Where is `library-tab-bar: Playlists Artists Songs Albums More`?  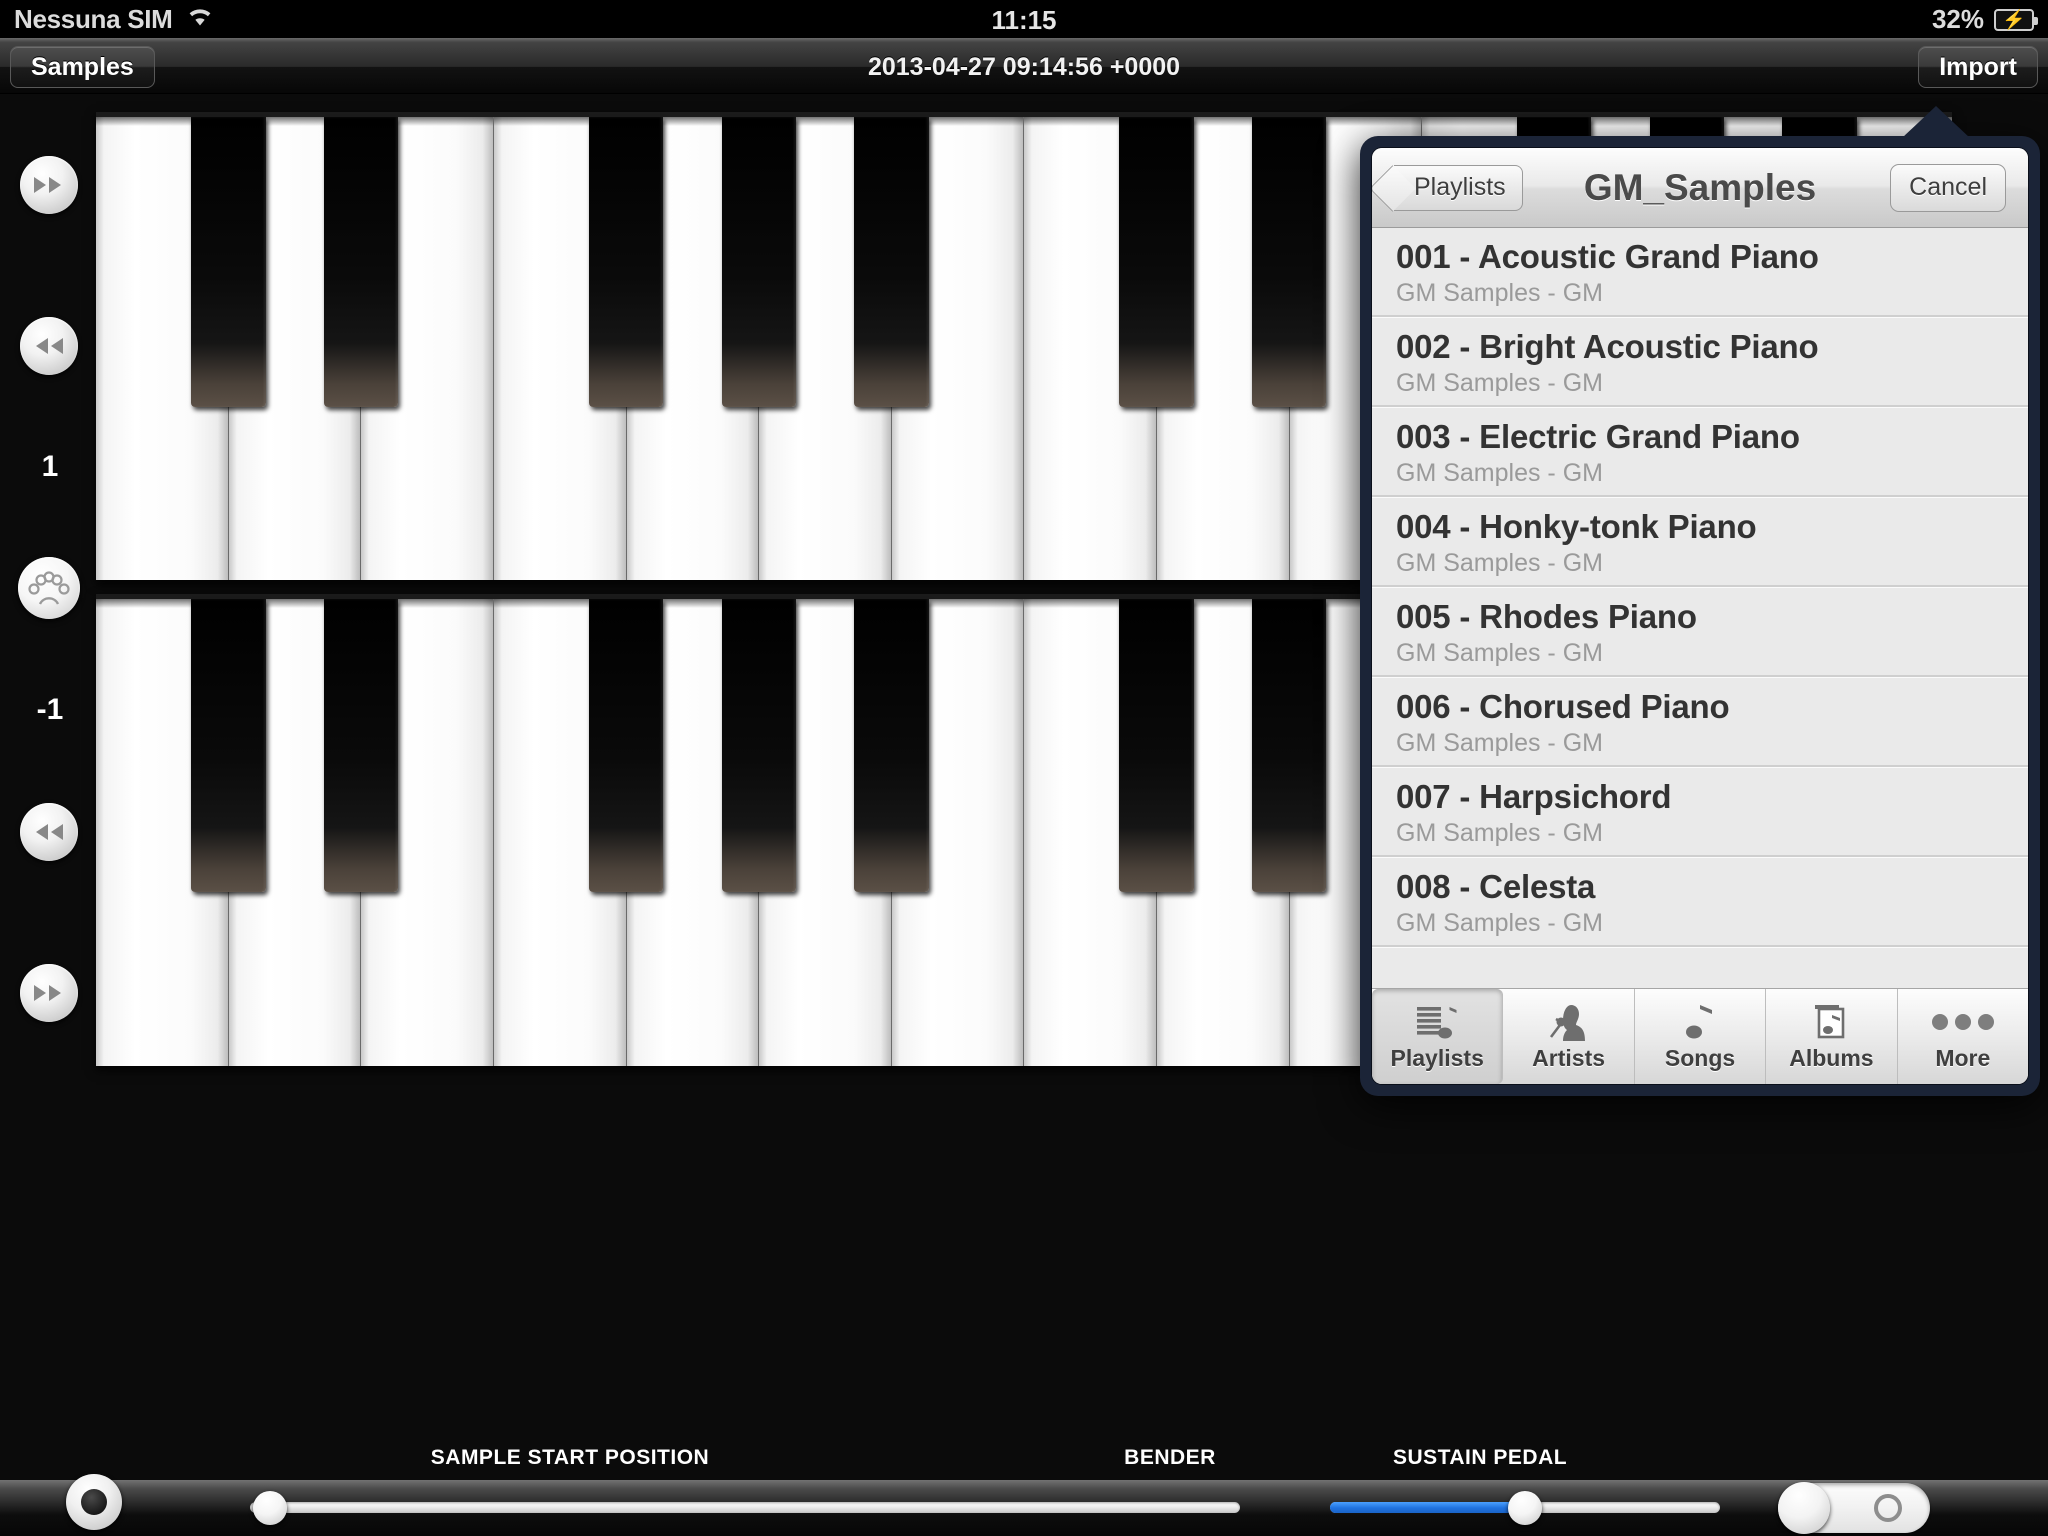
library-tab-bar: Playlists Artists Songs Albums More is located at coordinates (1700, 1036).